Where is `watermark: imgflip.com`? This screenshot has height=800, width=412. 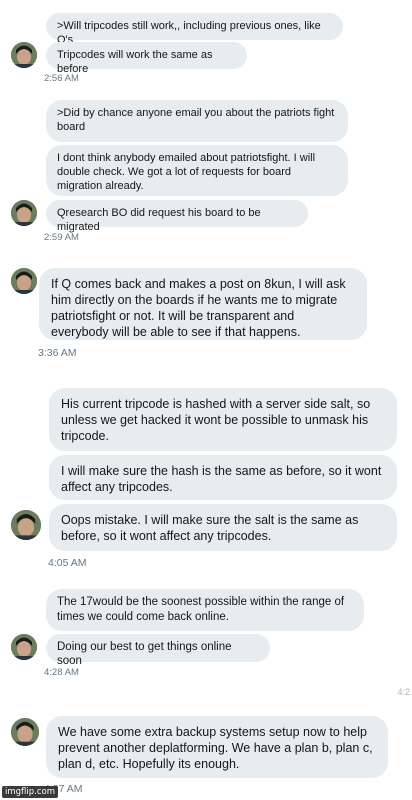
watermark: imgflip.com is located at coordinates (30, 792).